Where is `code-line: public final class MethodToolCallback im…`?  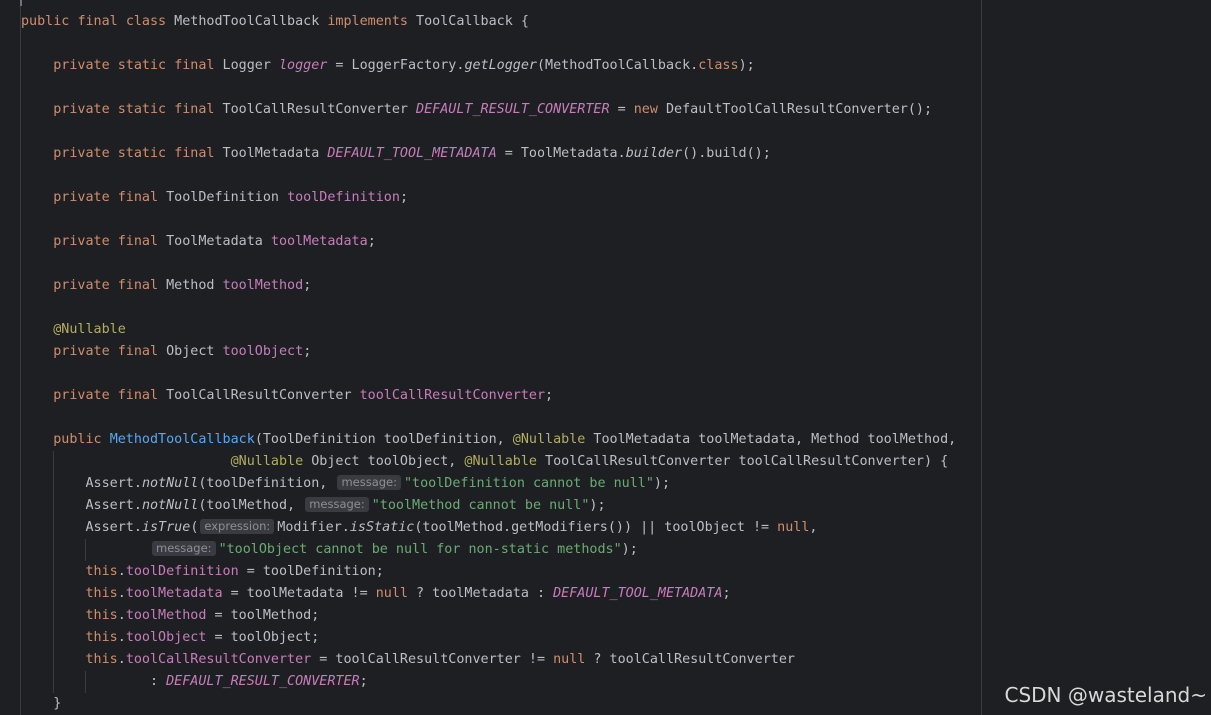
code-line: public final class MethodToolCallback im… is located at coordinates (488, 22).